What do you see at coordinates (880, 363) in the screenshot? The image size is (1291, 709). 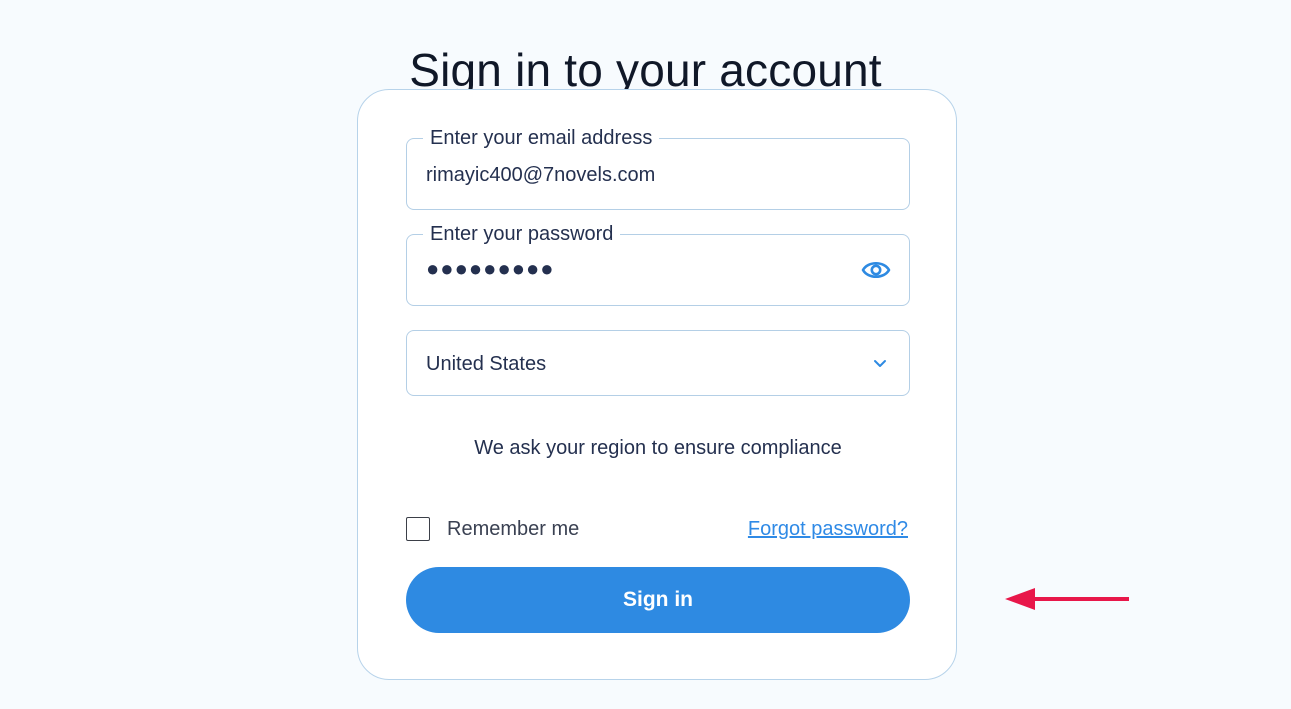 I see `chevron-down-icon` at bounding box center [880, 363].